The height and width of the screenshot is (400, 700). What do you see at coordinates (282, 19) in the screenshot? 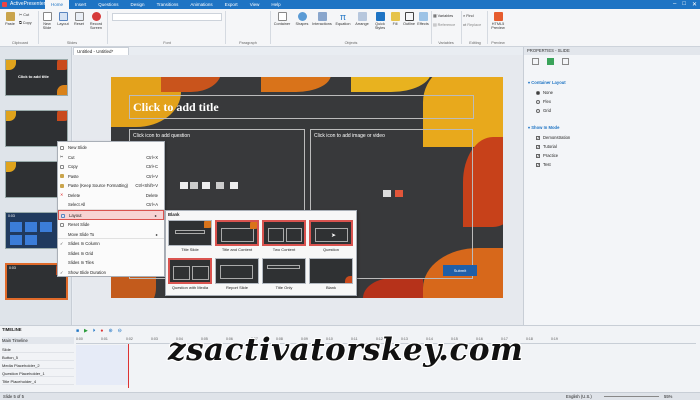
I see `container-button: Container` at bounding box center [282, 19].